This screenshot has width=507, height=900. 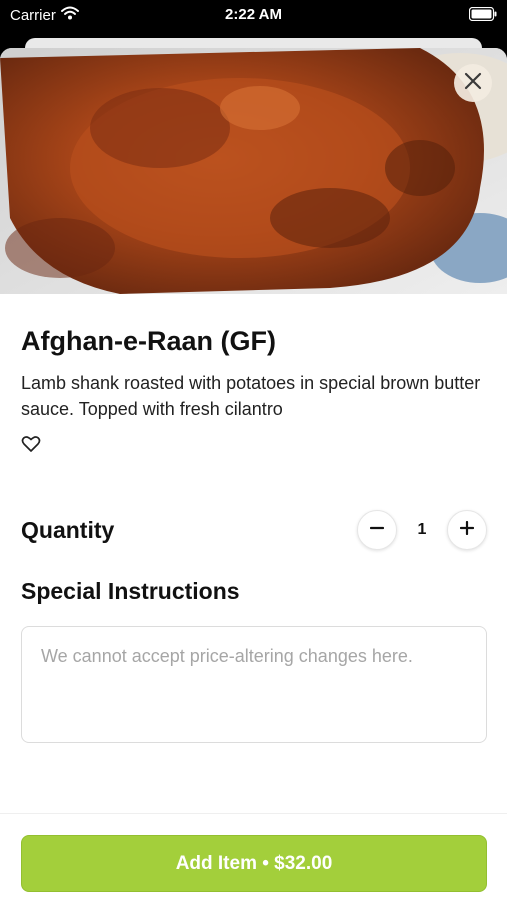 I want to click on quantity-value: 1, so click(x=422, y=529).